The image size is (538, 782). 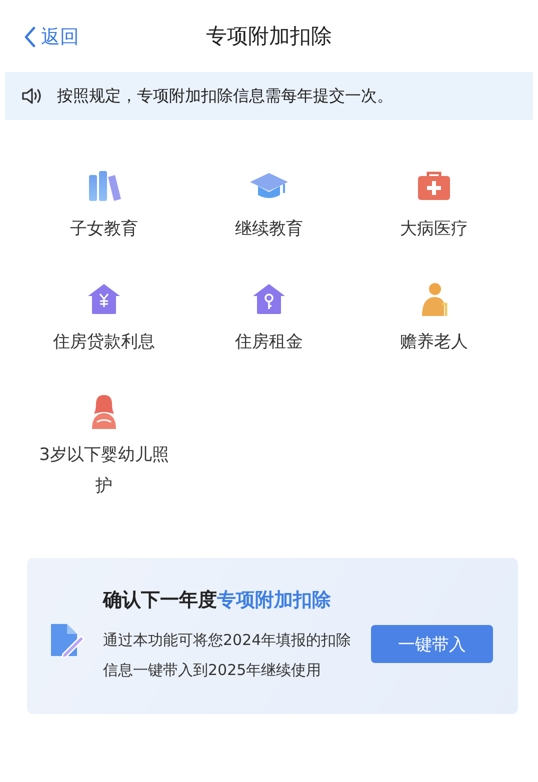 What do you see at coordinates (104, 186) in the screenshot?
I see `books-icon` at bounding box center [104, 186].